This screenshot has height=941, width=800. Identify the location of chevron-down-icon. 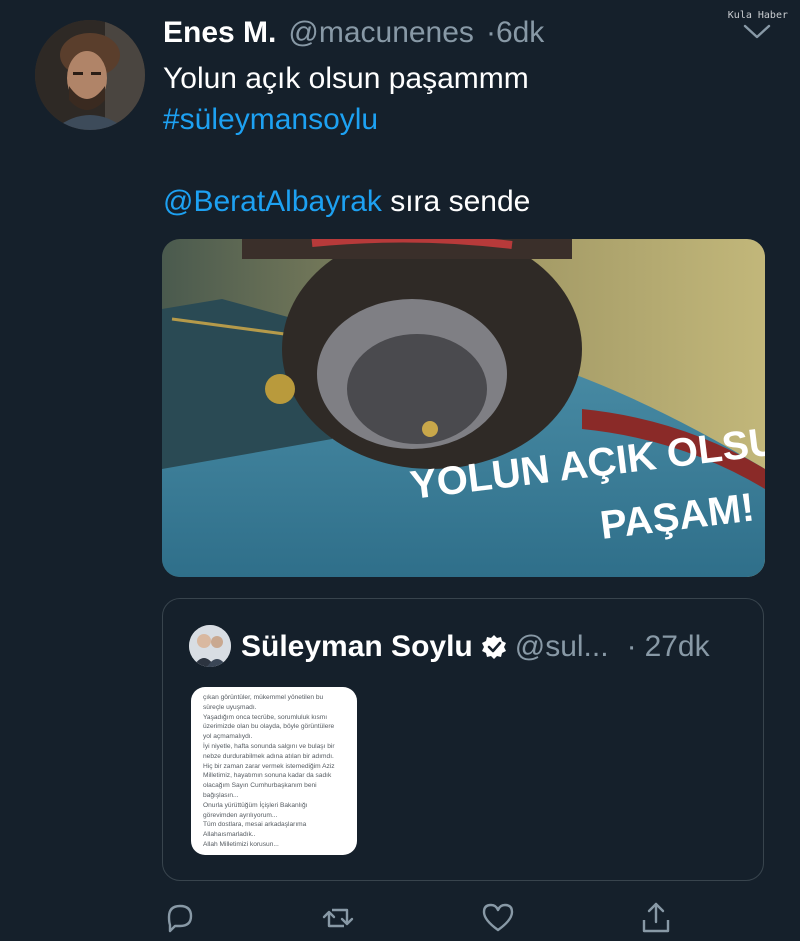
(757, 32).